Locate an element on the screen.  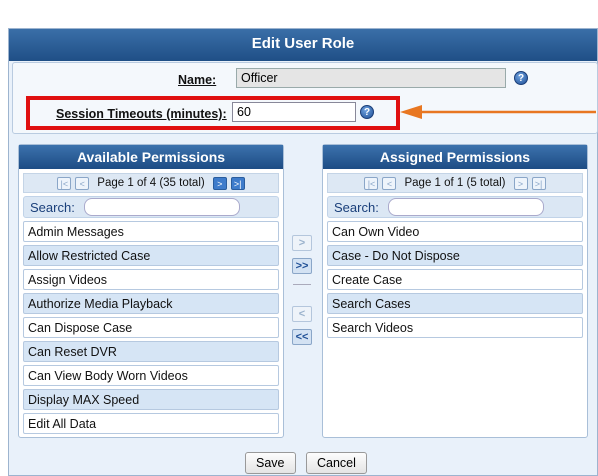
available-permission-item: Authorize Media Playback is located at coordinates (151, 303).